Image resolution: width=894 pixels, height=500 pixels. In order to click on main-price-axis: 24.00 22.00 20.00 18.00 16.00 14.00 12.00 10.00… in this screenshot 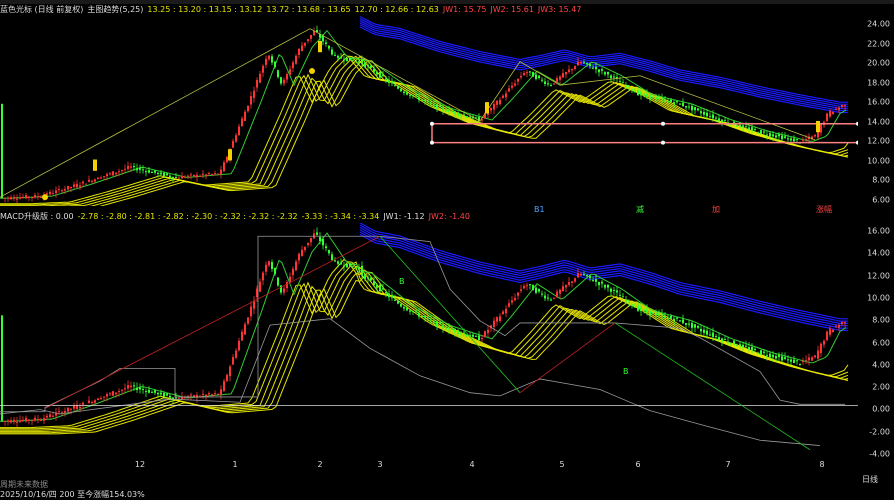, I will do `click(876, 111)`.